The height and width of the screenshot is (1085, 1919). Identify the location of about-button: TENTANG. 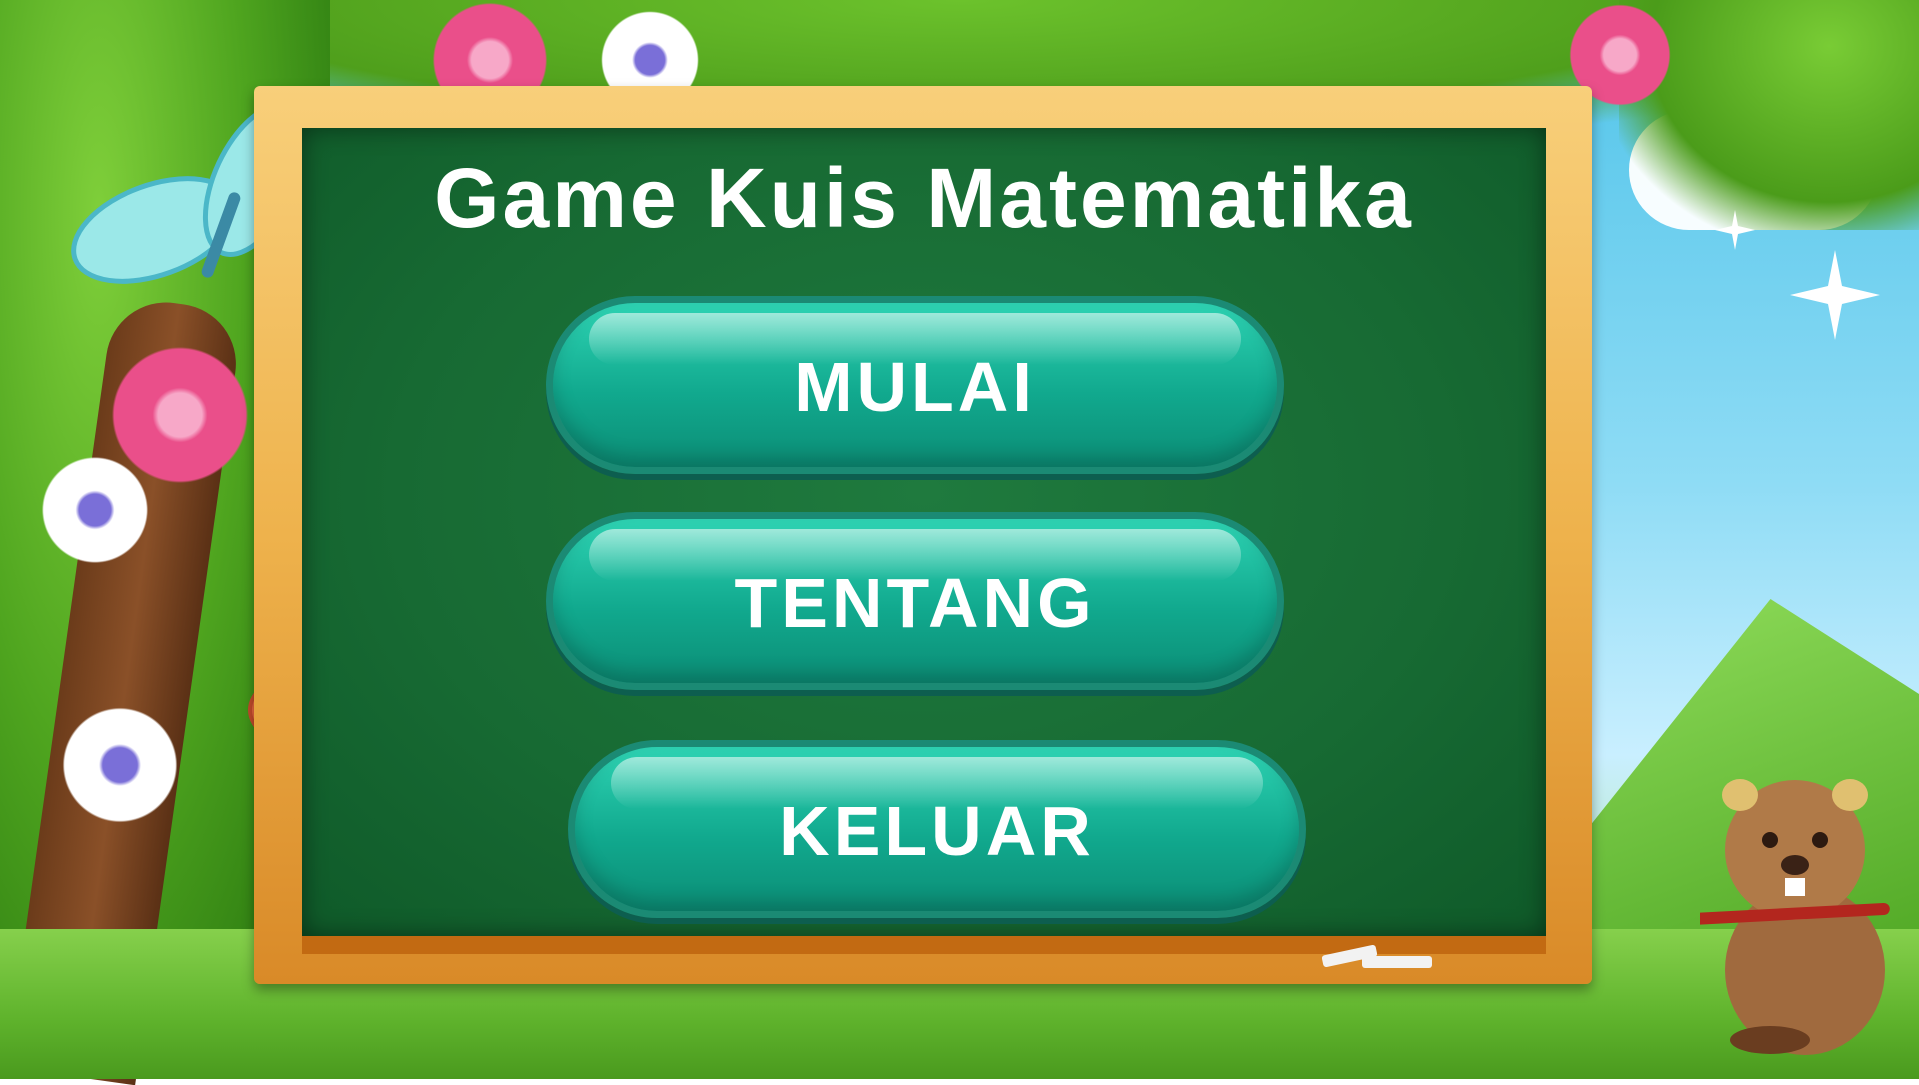
(915, 601).